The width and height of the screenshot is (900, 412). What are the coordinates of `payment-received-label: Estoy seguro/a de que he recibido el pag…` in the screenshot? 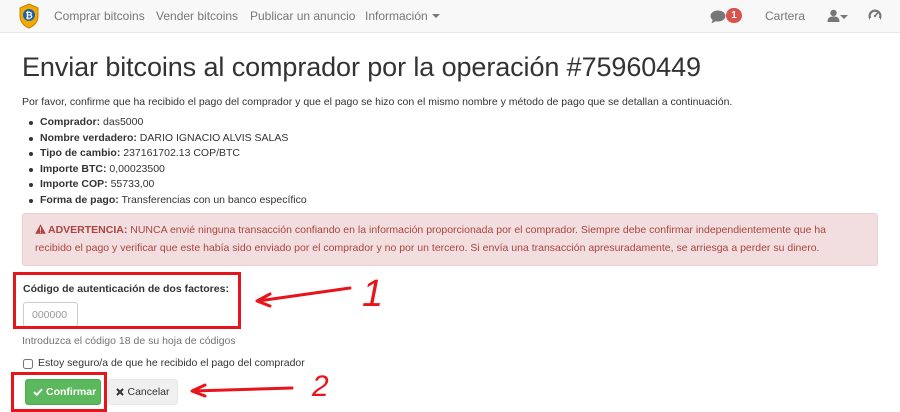 It's located at (171, 363).